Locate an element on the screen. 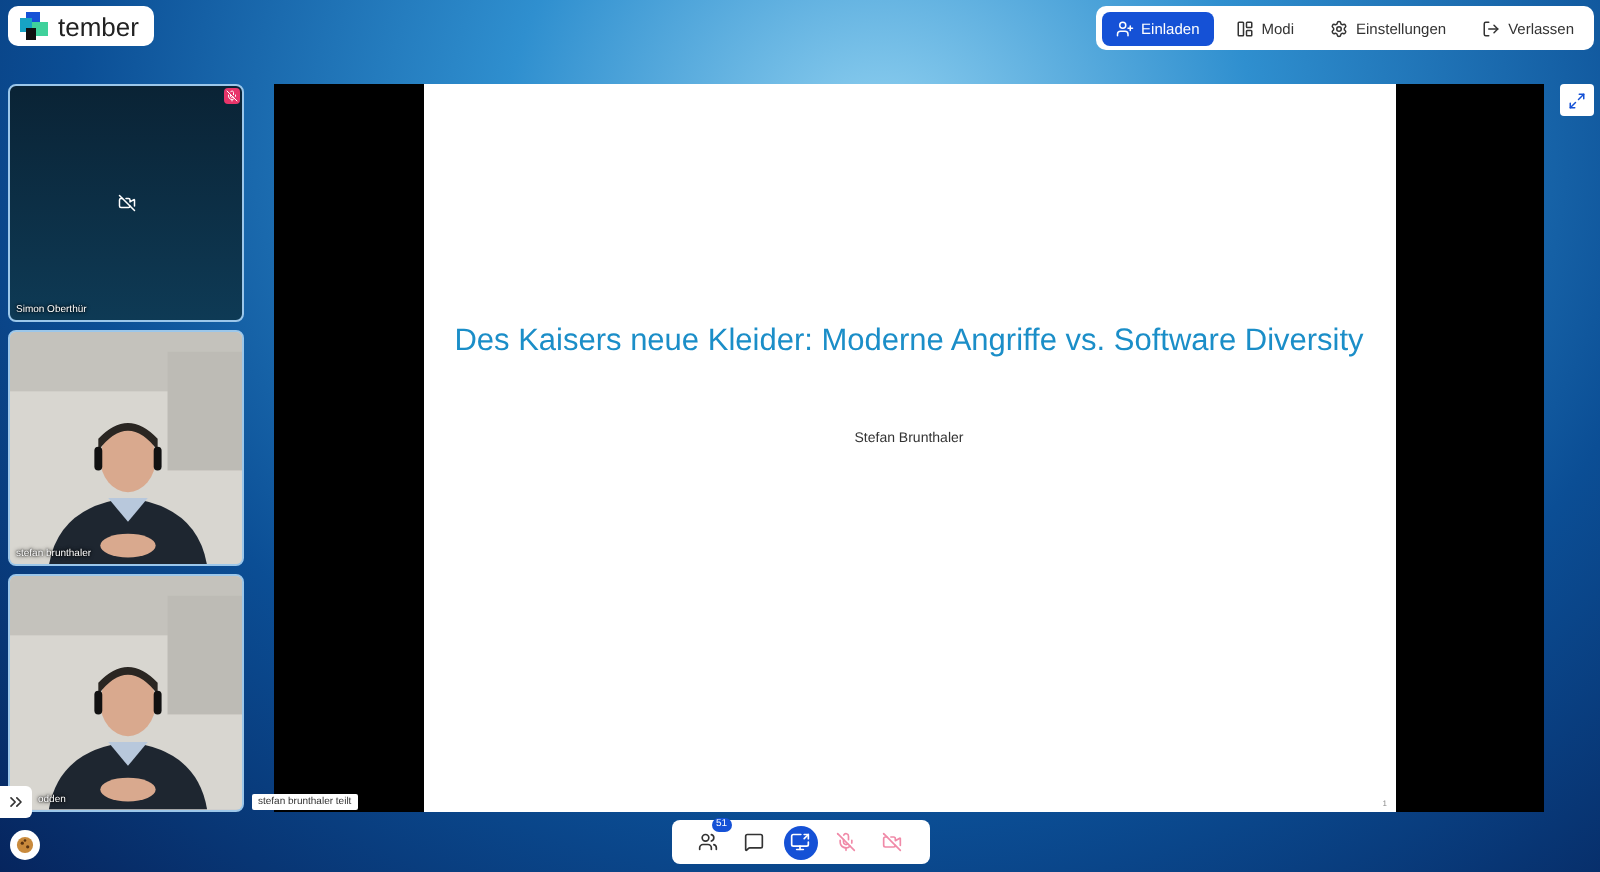 The image size is (1600, 872). cookie-icon is located at coordinates (25, 845).